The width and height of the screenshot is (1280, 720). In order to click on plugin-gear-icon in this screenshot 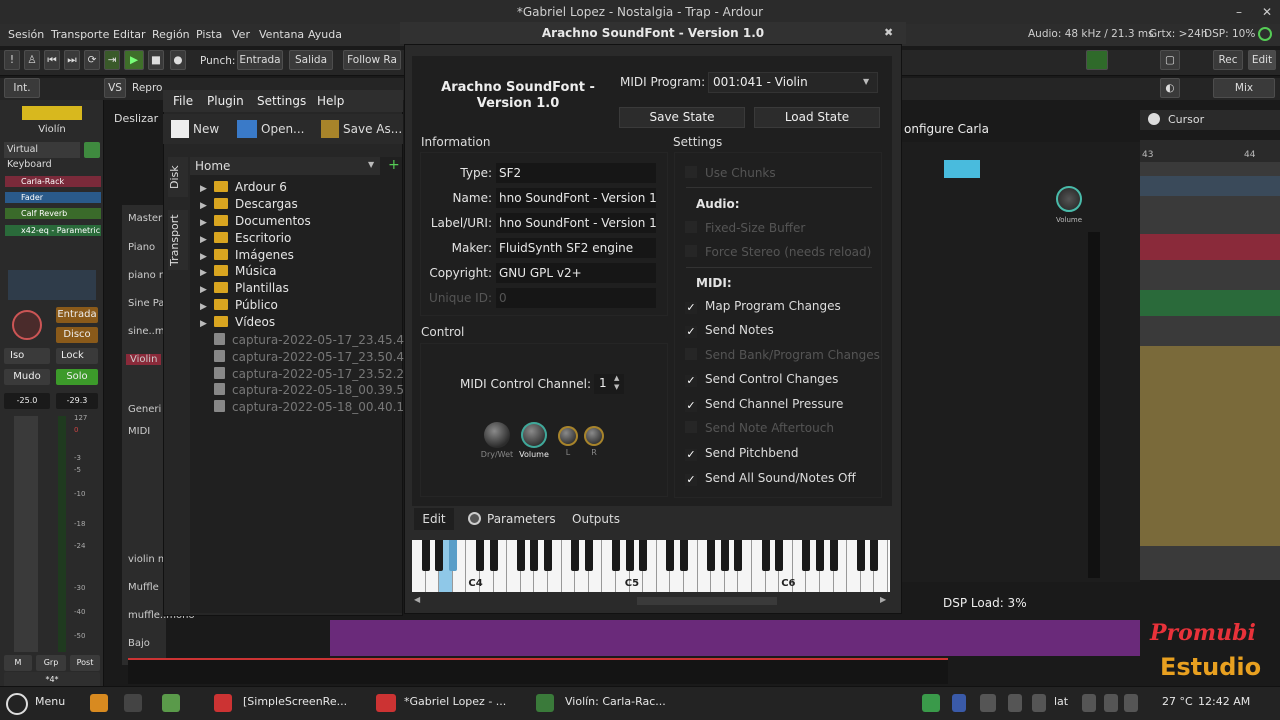, I will do `click(92, 150)`.